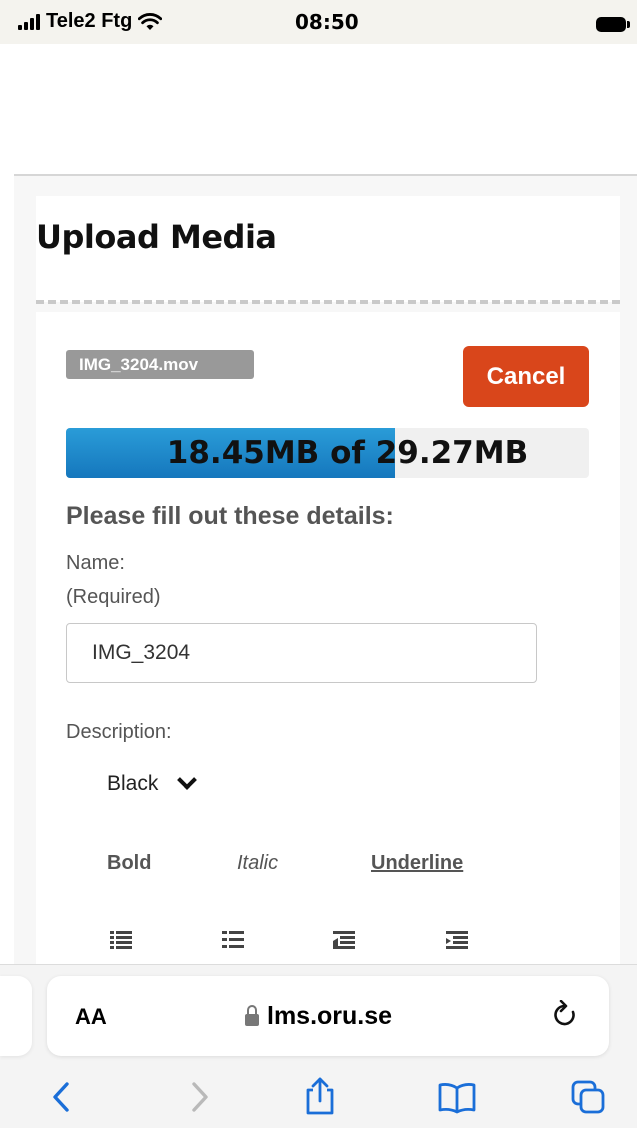  I want to click on text-size-label: AA, so click(91, 1016).